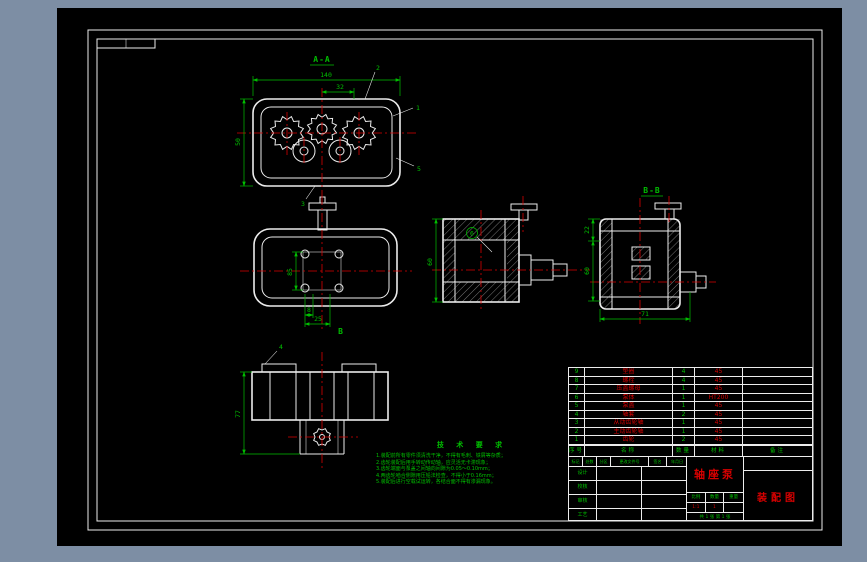 Image resolution: width=867 pixels, height=562 pixels. I want to click on bom-cell-no: 3, so click(577, 423).